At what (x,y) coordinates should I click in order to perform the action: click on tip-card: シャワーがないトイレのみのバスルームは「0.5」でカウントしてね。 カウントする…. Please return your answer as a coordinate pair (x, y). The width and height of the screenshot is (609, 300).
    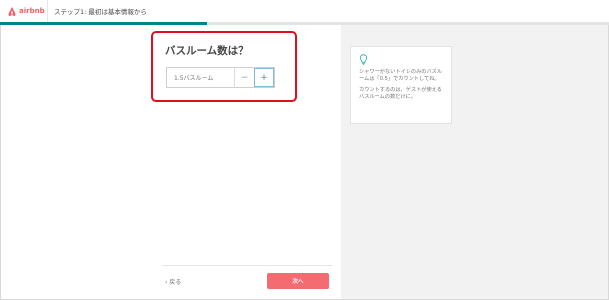
    Looking at the image, I should click on (401, 85).